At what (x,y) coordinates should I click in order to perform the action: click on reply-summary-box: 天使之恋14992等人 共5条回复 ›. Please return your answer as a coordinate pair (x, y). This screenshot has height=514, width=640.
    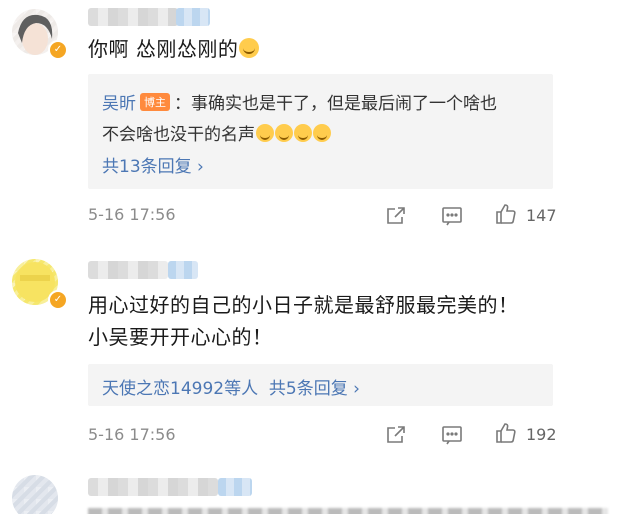
    Looking at the image, I should click on (320, 385).